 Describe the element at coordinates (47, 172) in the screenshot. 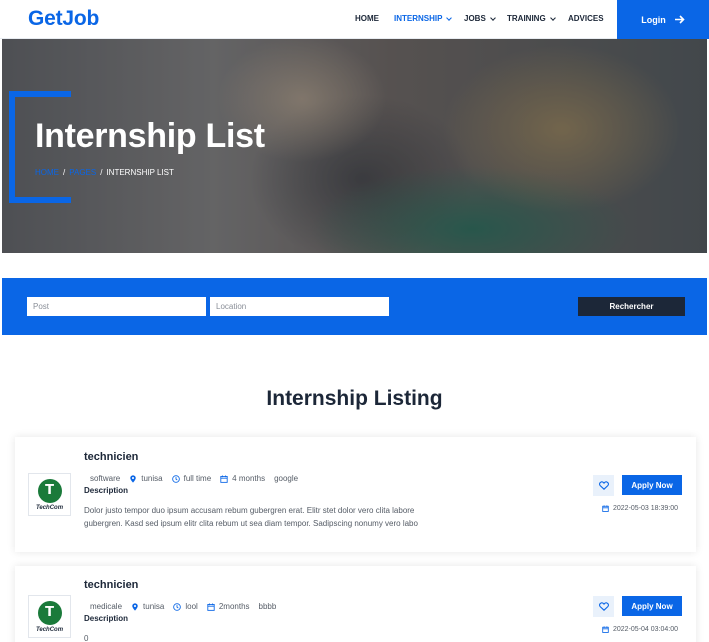

I see `breadcrumb-home: HOME` at that location.